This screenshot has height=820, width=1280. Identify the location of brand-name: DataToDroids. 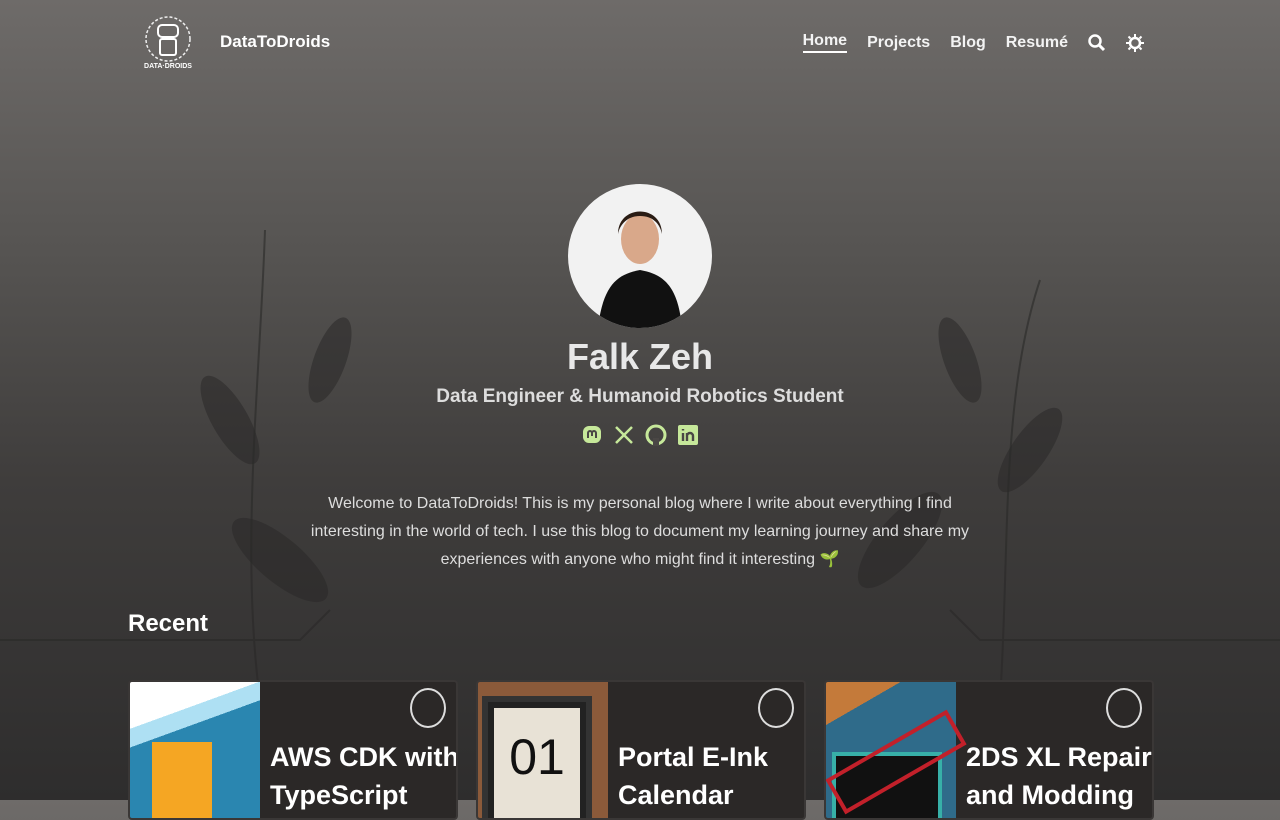
(275, 42).